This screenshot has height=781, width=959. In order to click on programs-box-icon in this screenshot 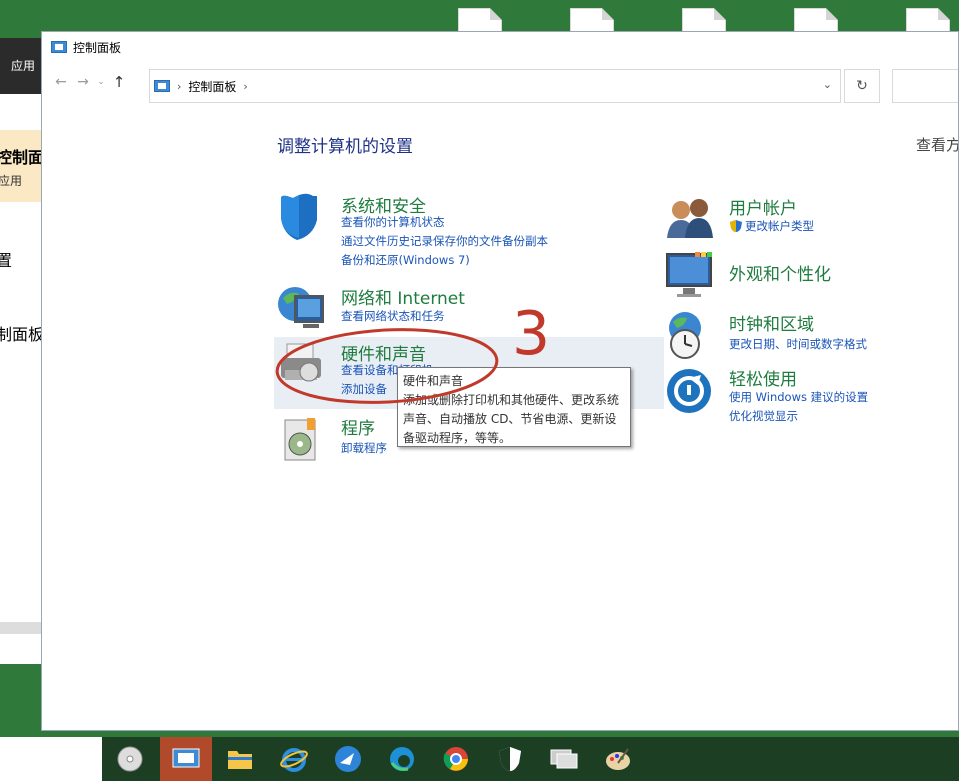, I will do `click(303, 439)`.